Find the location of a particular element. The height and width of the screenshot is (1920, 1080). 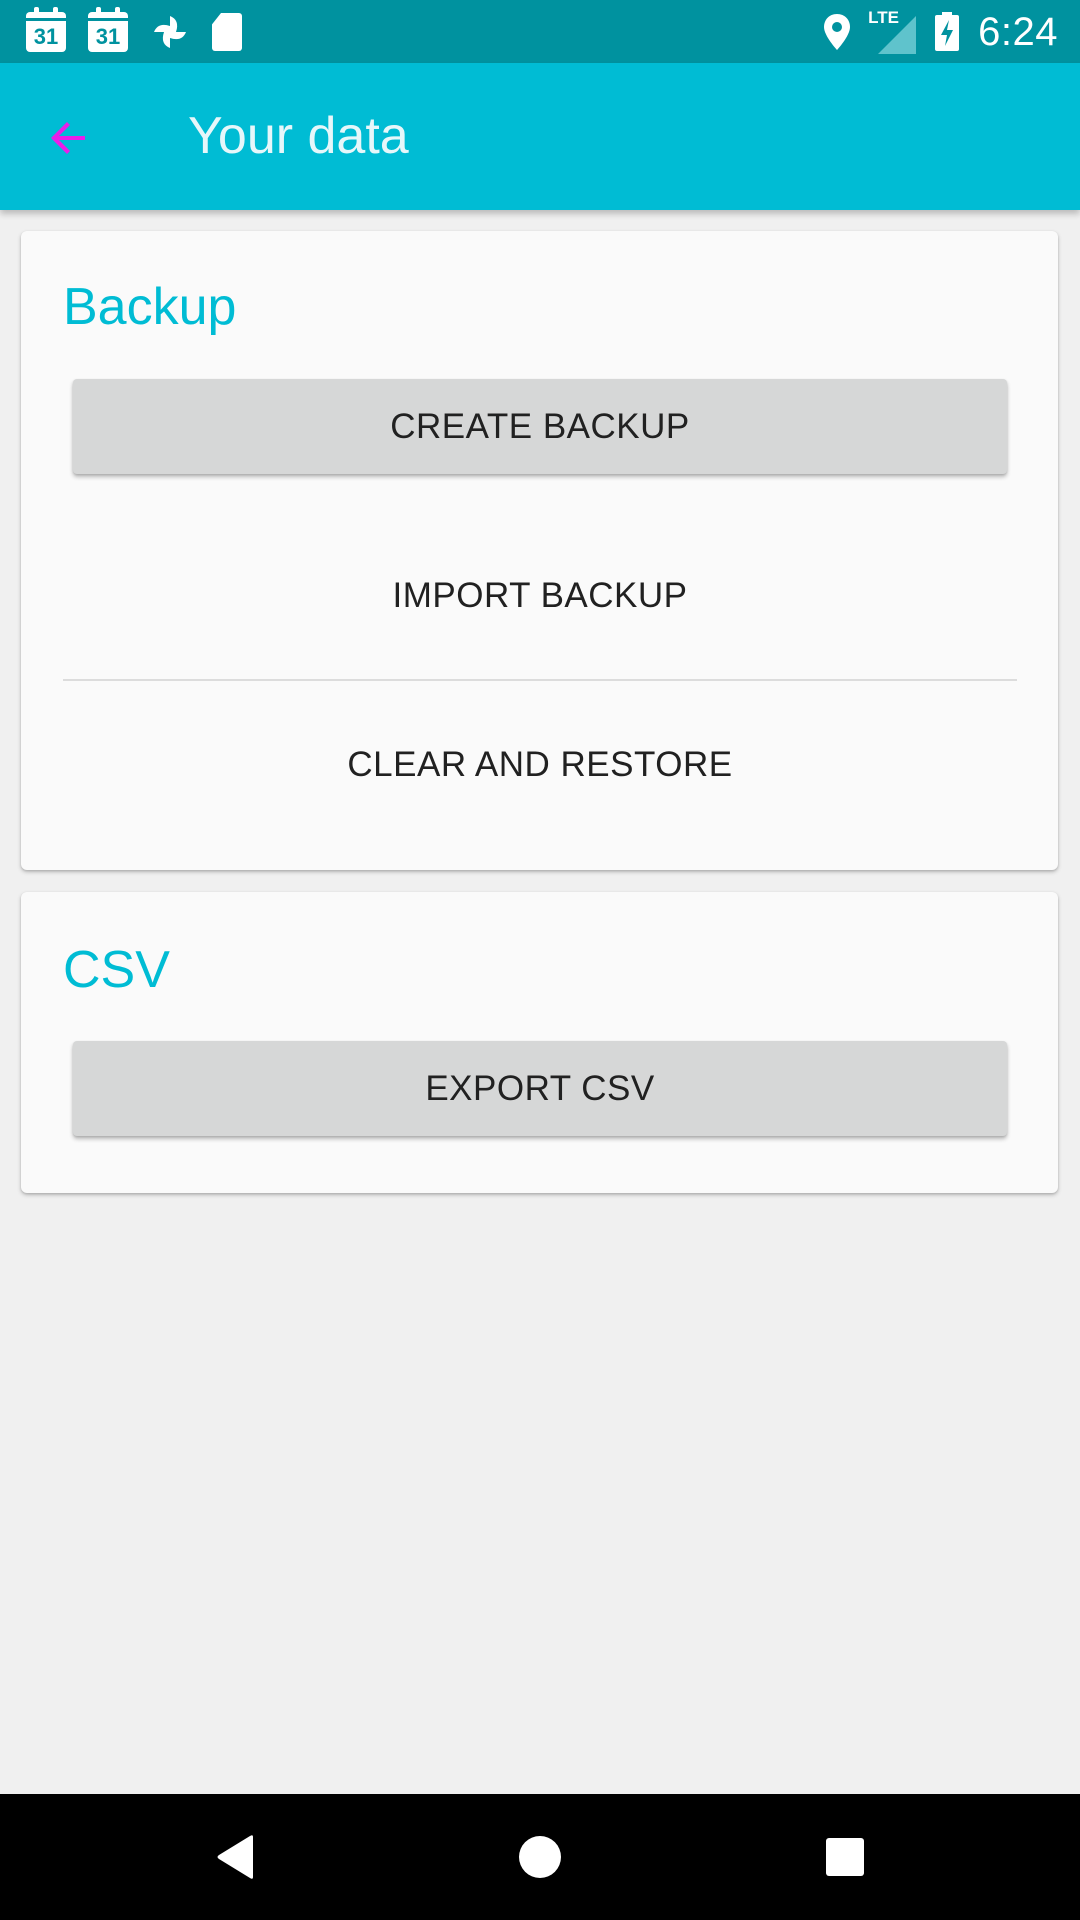

notification-icons: 31 31 is located at coordinates (134, 30).